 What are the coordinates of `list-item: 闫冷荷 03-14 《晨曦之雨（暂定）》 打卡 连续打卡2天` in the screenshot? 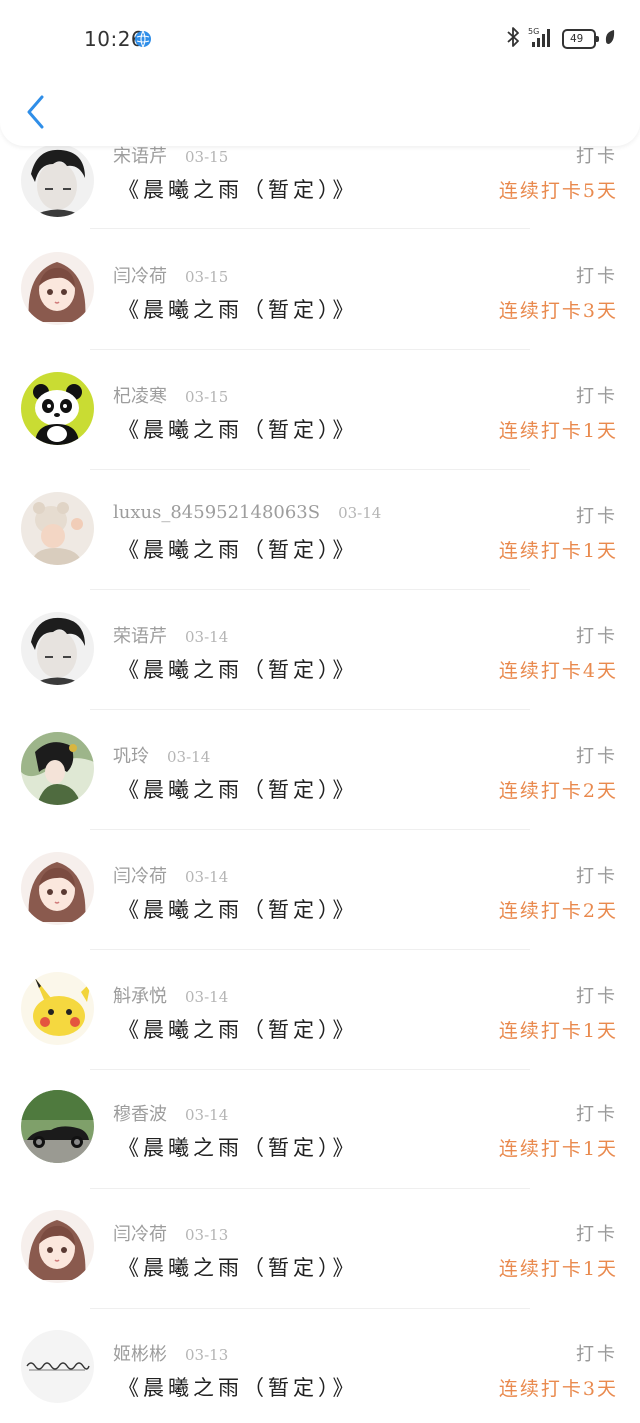 It's located at (320, 892).